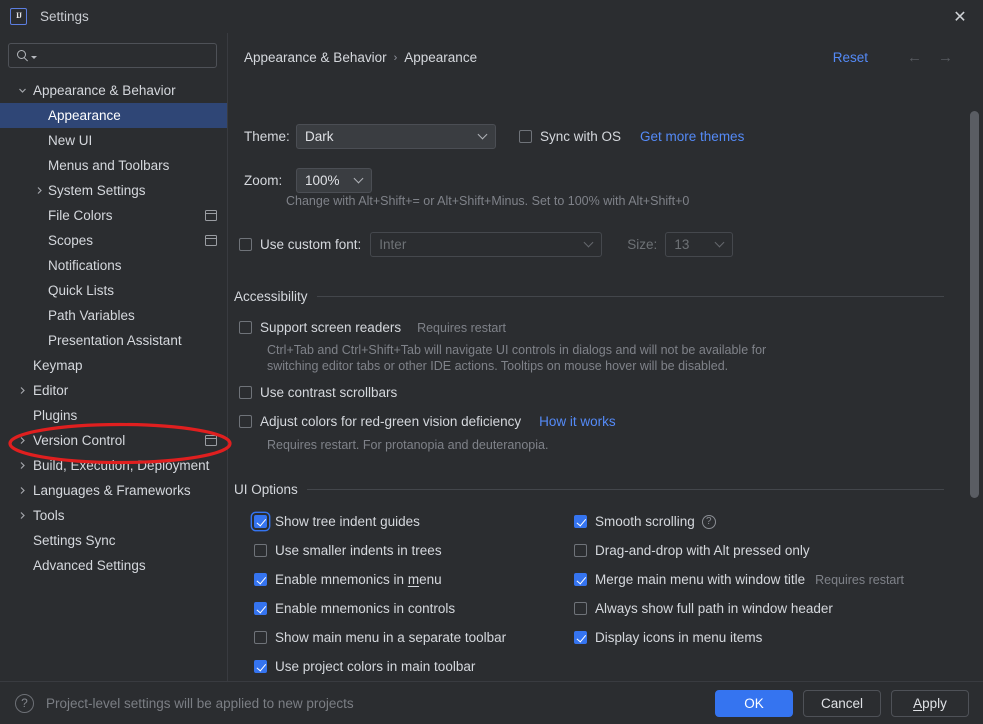 Image resolution: width=983 pixels, height=724 pixels. Describe the element at coordinates (113, 540) in the screenshot. I see `sidebar-item-settings-sync: Settings Sync` at that location.